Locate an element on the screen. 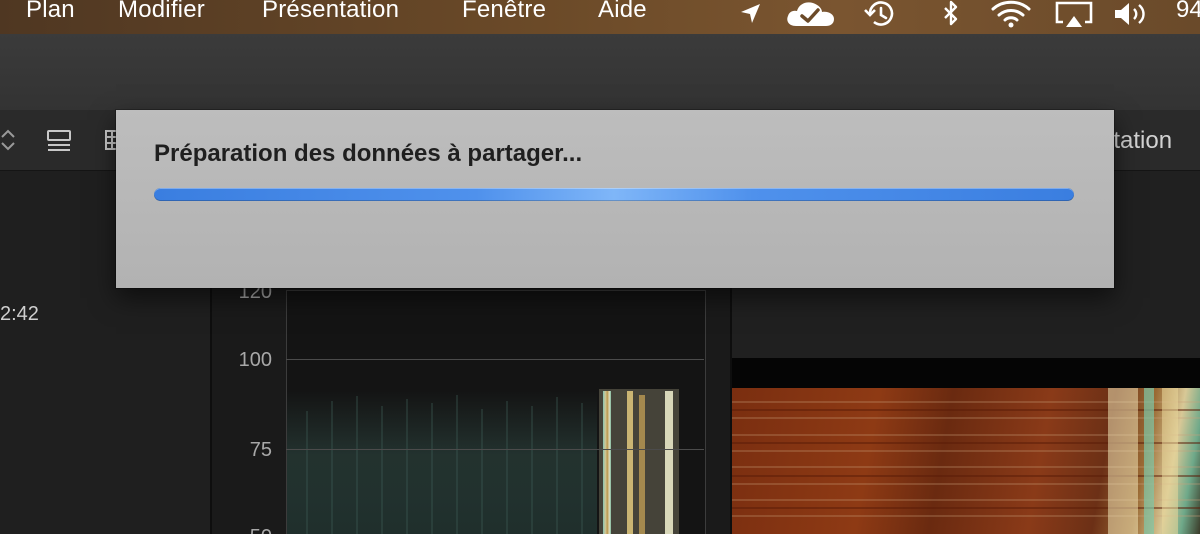  progress-bar-fill is located at coordinates (614, 194).